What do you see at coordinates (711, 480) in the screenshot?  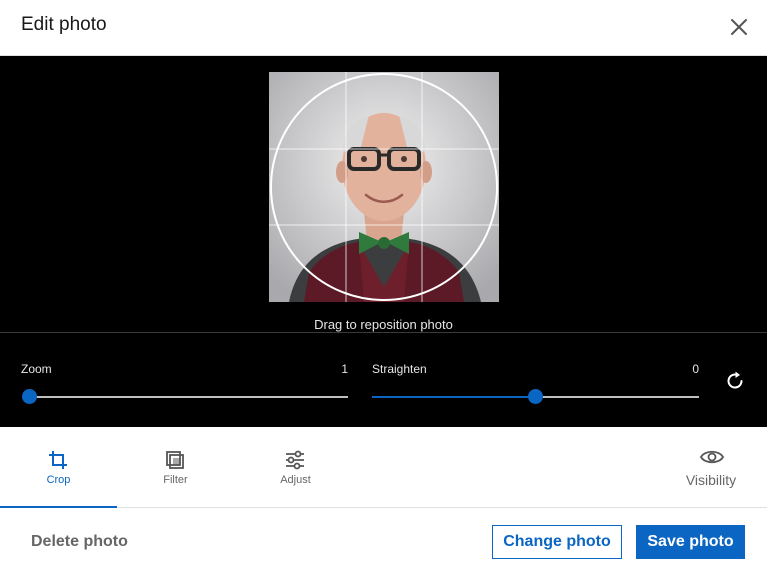 I see `visibility-label: Visibility` at bounding box center [711, 480].